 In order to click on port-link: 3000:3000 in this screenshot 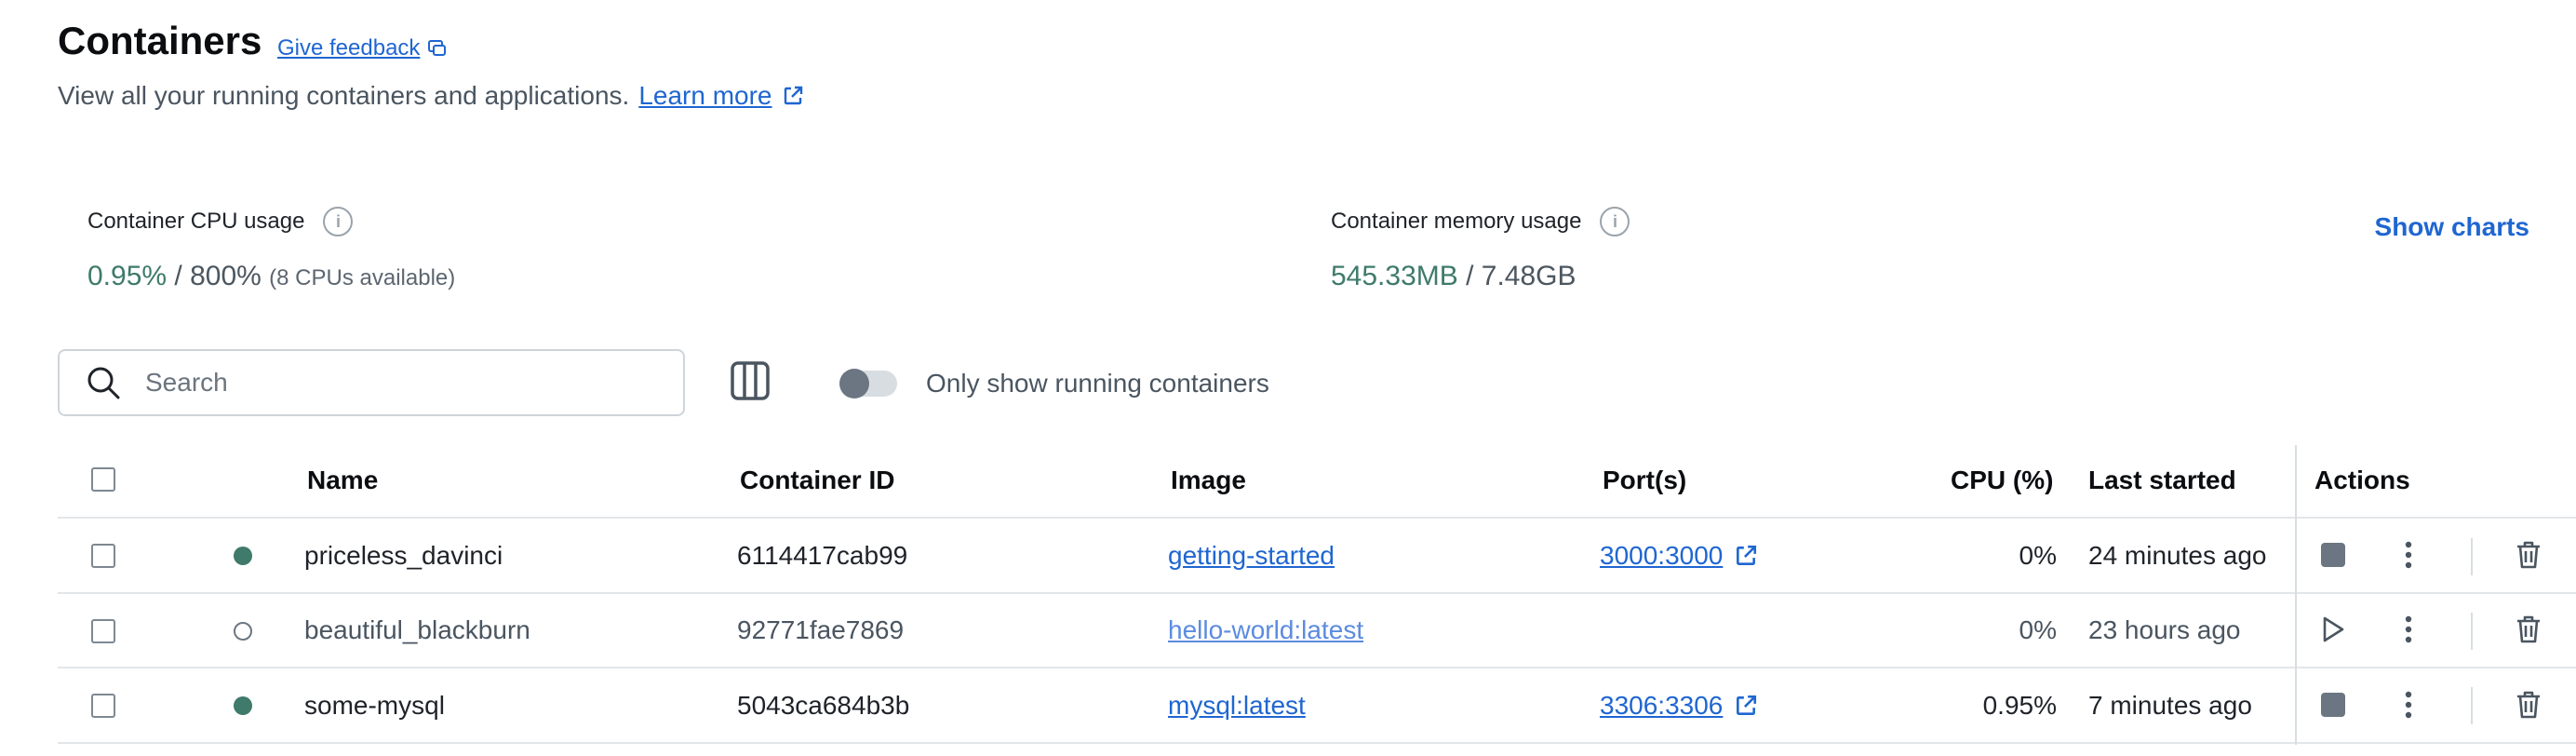, I will do `click(1679, 556)`.